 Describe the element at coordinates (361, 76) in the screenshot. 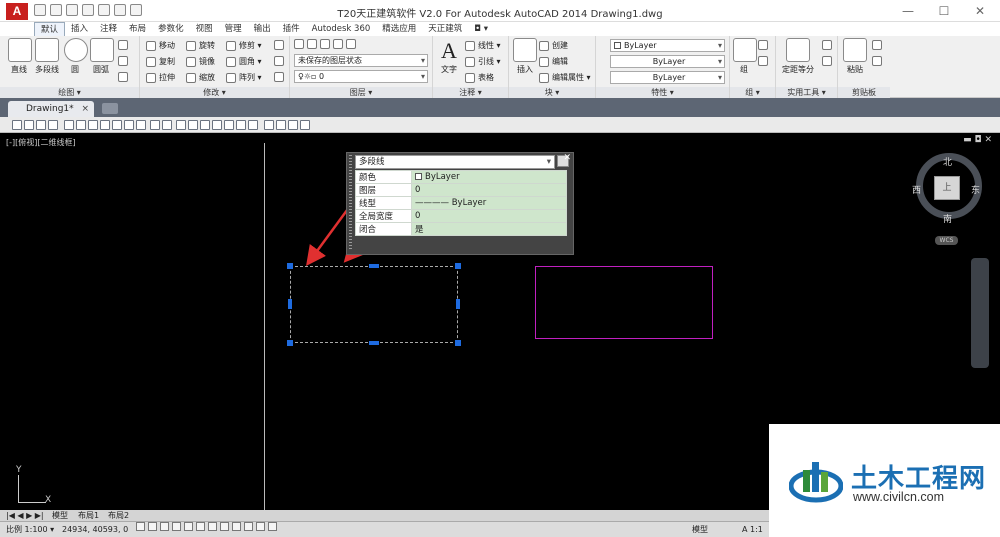

I see `current-layer-select: ♀☼▫ 0` at that location.